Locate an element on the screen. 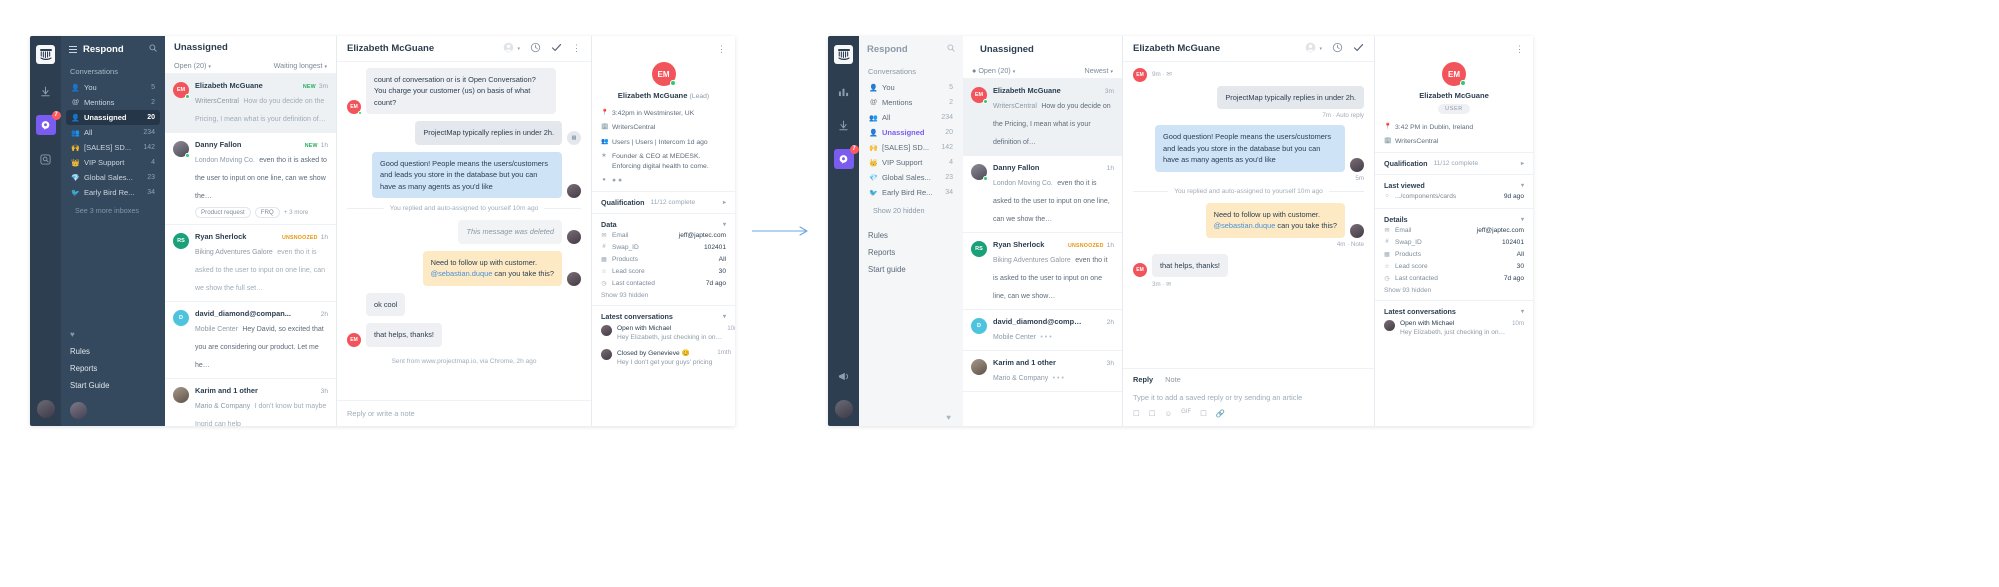  filter-sort: Newest ▾ is located at coordinates (1099, 70).